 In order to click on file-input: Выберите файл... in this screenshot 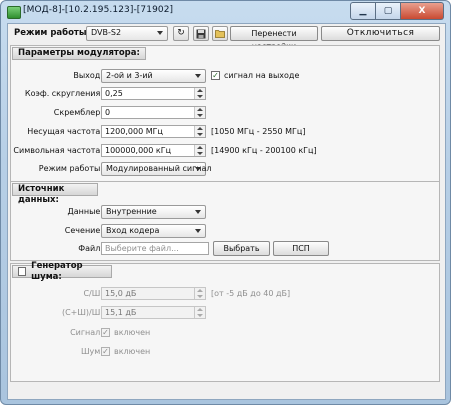, I will do `click(155, 248)`.